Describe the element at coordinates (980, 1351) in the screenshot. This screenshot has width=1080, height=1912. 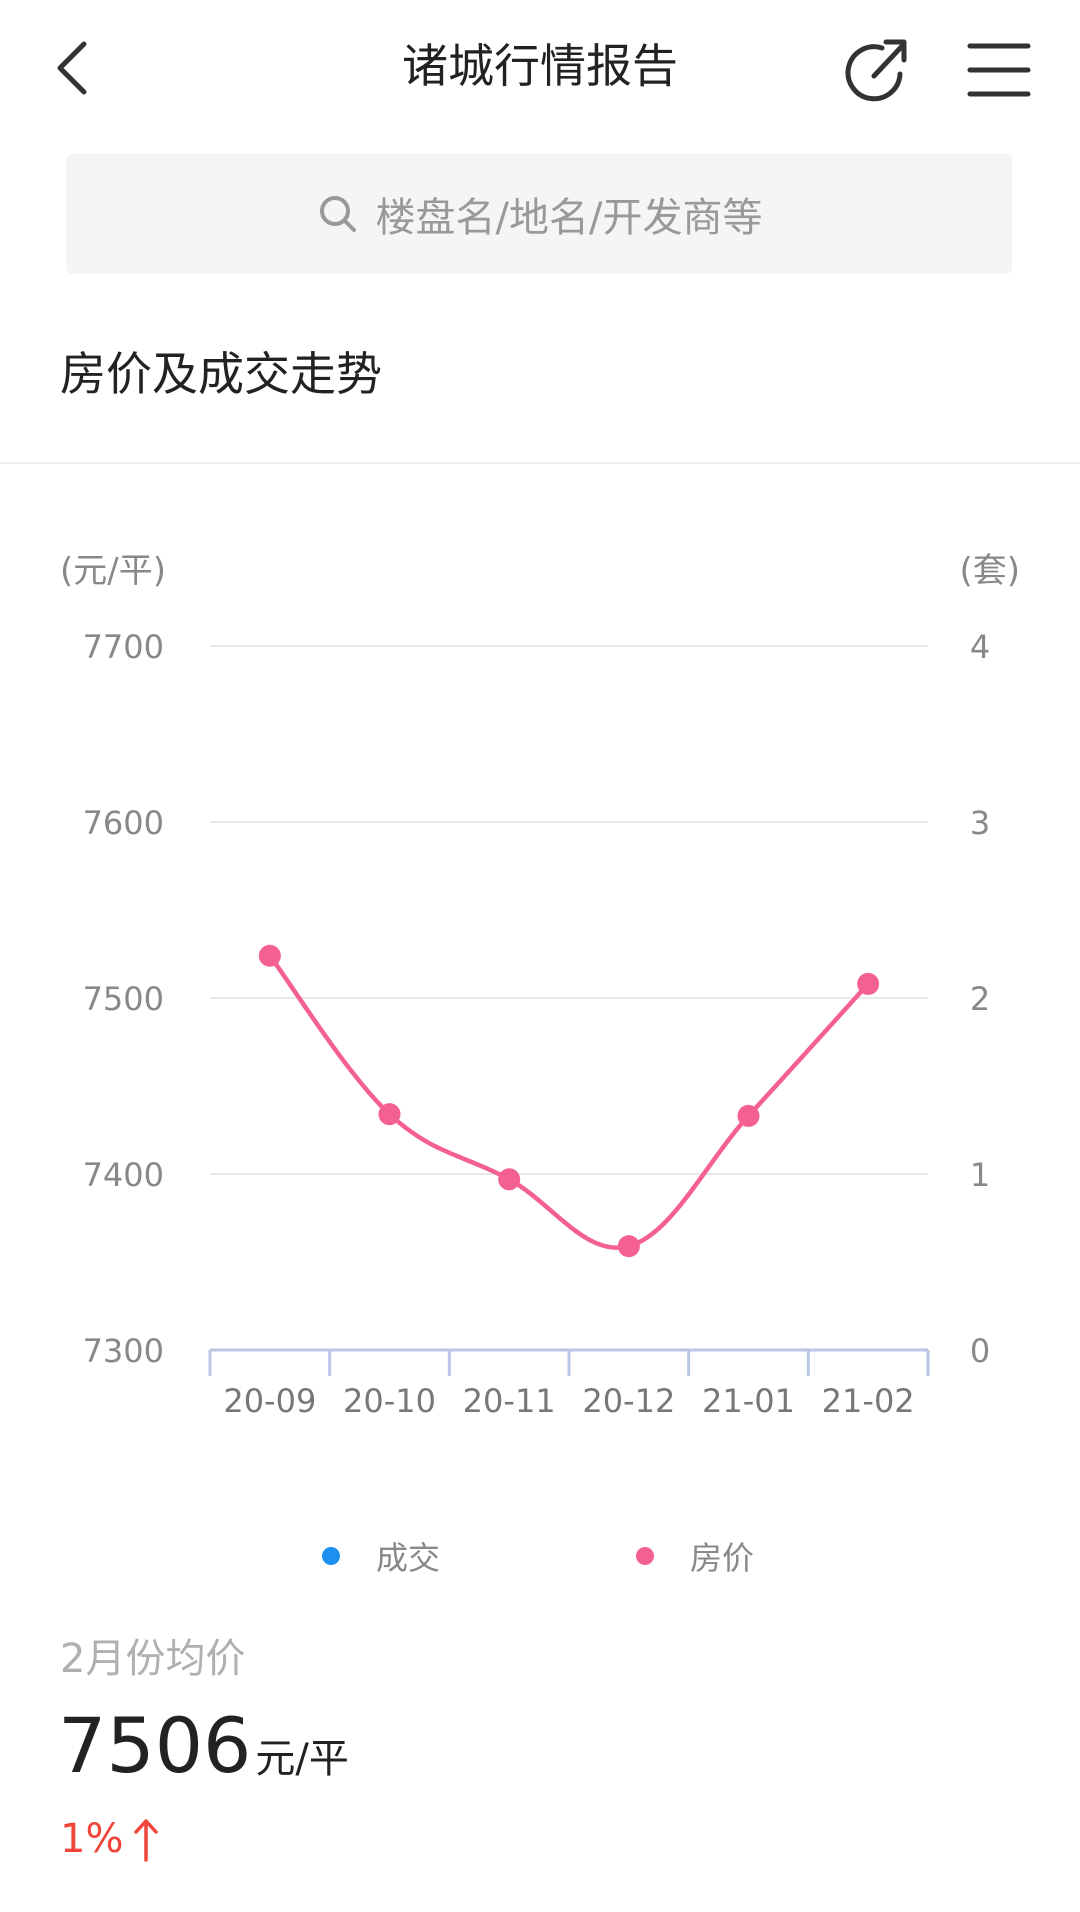
I see `right-tick-label: 0` at that location.